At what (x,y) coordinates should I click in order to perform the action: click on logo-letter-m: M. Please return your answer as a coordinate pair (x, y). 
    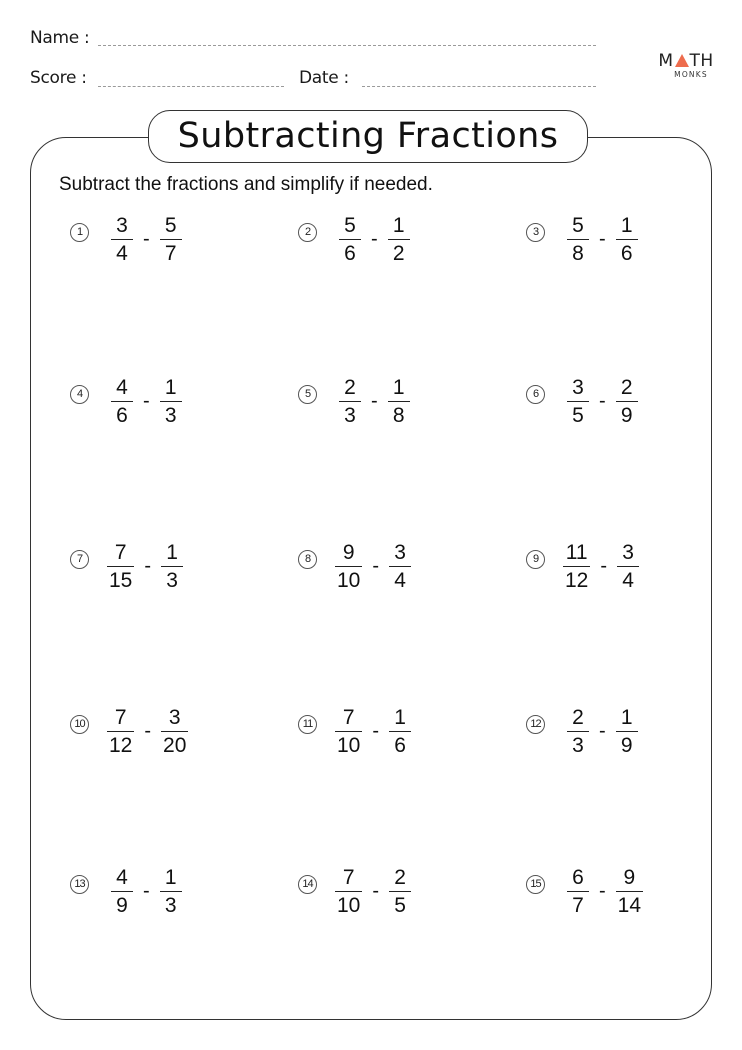
    Looking at the image, I should click on (666, 61).